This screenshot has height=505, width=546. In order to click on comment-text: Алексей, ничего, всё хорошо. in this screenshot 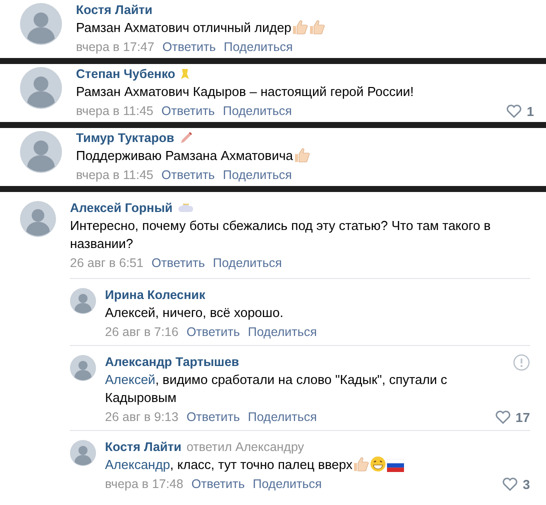, I will do `click(194, 313)`.